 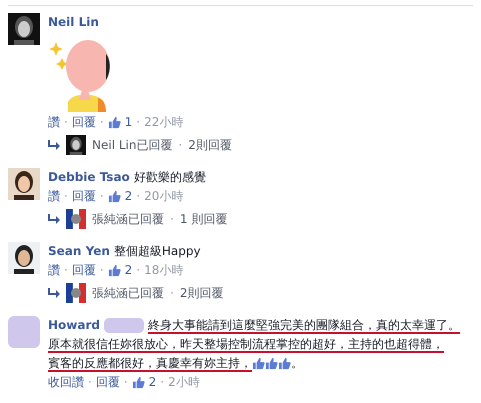 I want to click on comment-text: 終身大事能請到這麼堅強完美的團隊組合，真的太幸運了。, so click(x=304, y=325).